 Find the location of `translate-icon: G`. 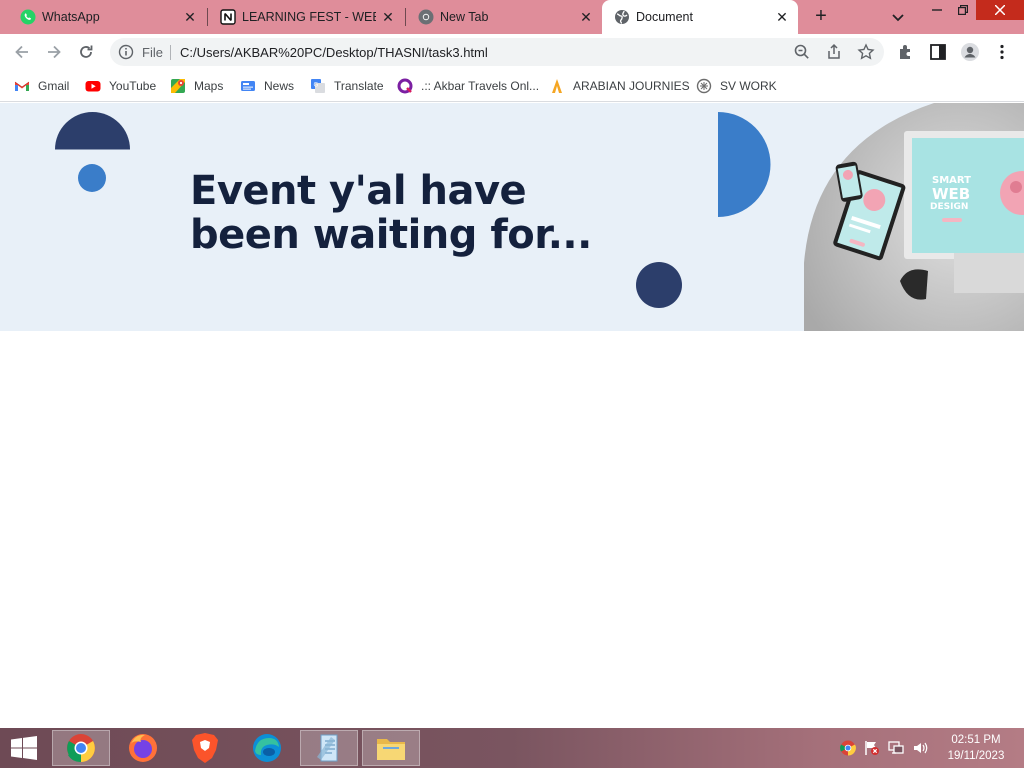

translate-icon: G is located at coordinates (318, 86).